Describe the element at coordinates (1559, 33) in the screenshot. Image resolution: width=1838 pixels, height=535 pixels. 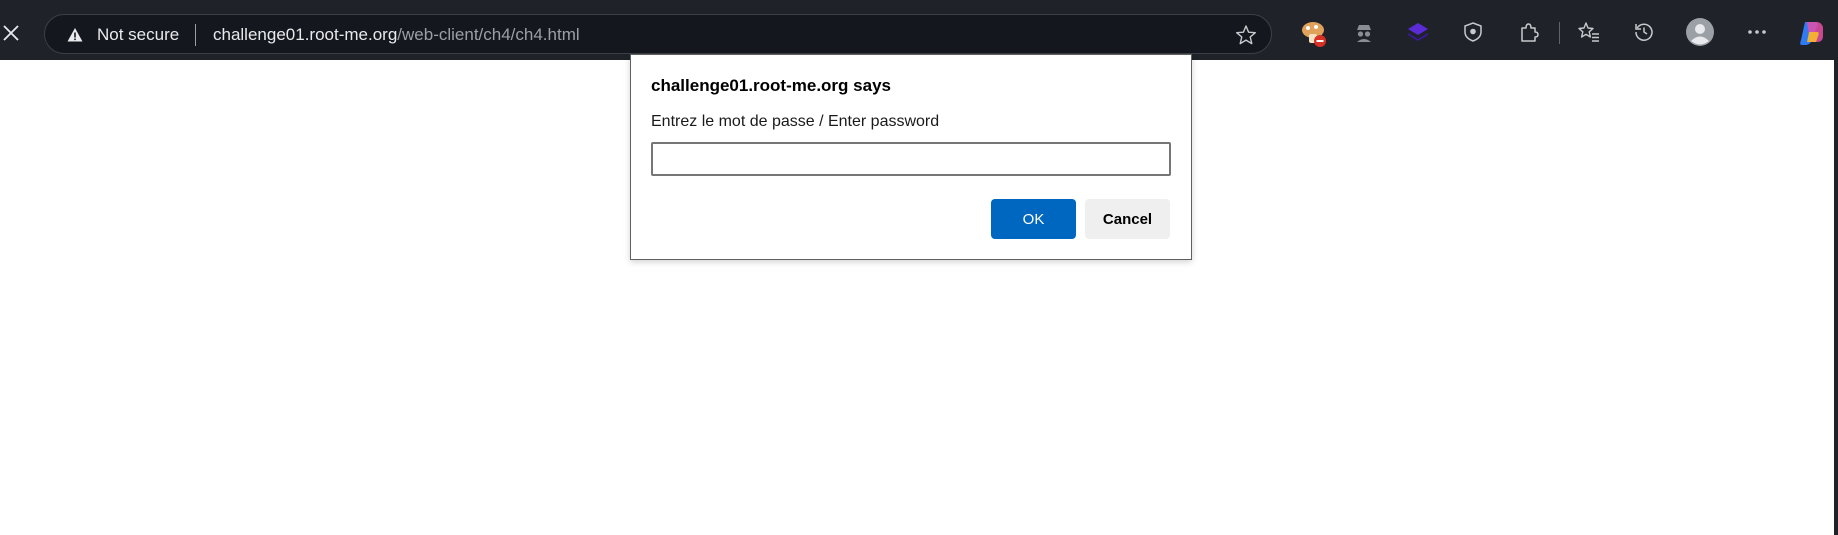
I see `toolbar-divider` at that location.